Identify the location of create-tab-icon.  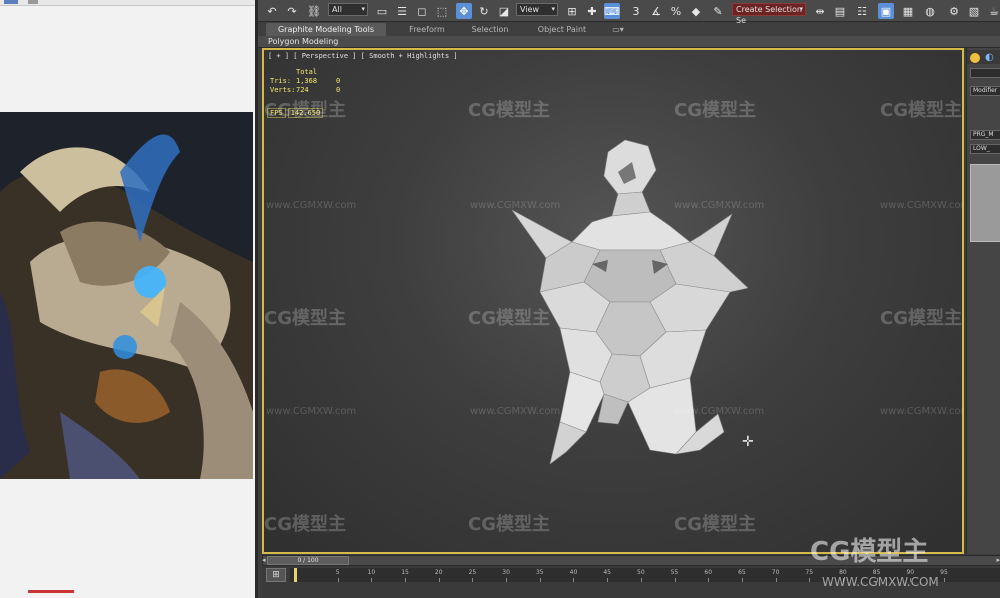
(975, 58).